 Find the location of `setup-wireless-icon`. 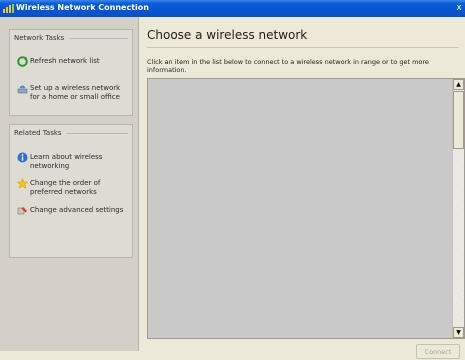

setup-wireless-icon is located at coordinates (22, 89).